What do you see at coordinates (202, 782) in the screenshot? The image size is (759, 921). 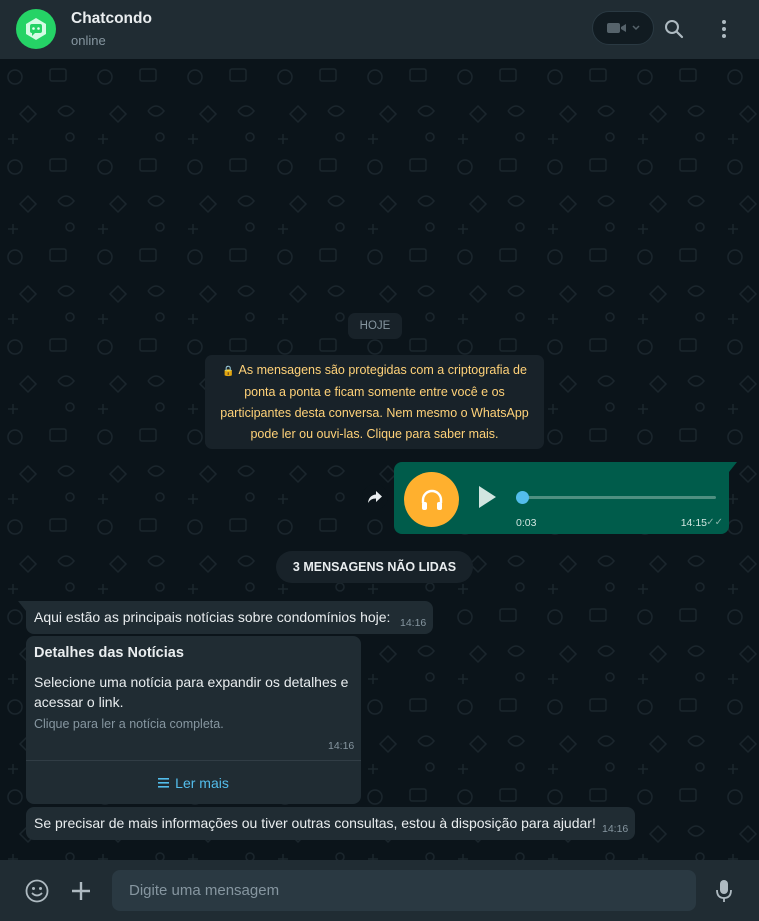 I see `read-more-label: Ler mais` at bounding box center [202, 782].